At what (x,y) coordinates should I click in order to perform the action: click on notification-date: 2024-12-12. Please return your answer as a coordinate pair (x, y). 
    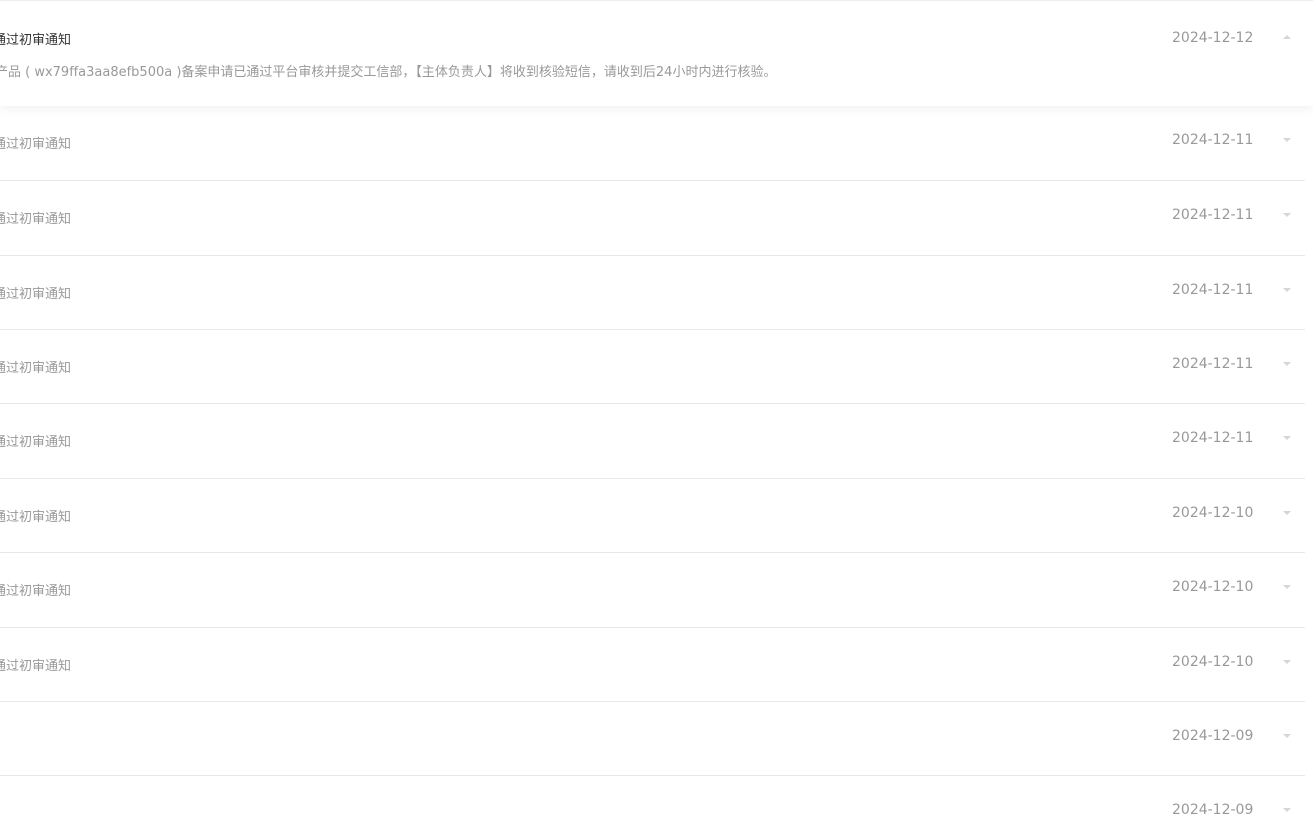
    Looking at the image, I should click on (1213, 38).